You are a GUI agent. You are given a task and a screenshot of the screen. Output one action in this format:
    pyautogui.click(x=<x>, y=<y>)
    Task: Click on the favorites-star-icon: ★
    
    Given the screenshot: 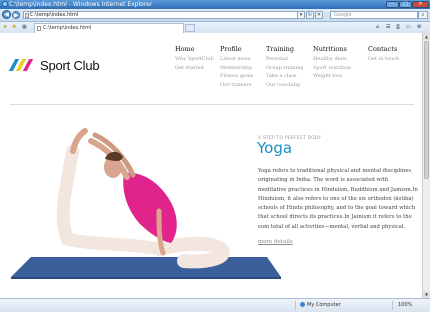 What is the action you would take?
    pyautogui.click(x=5, y=27)
    